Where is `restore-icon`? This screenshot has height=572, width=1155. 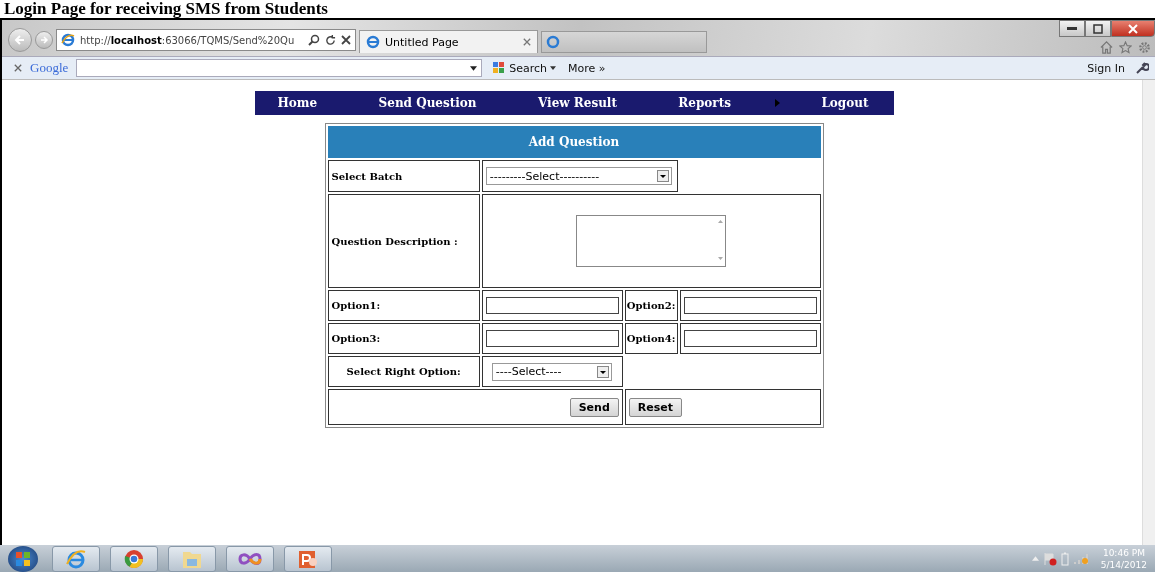
restore-icon is located at coordinates (1098, 28).